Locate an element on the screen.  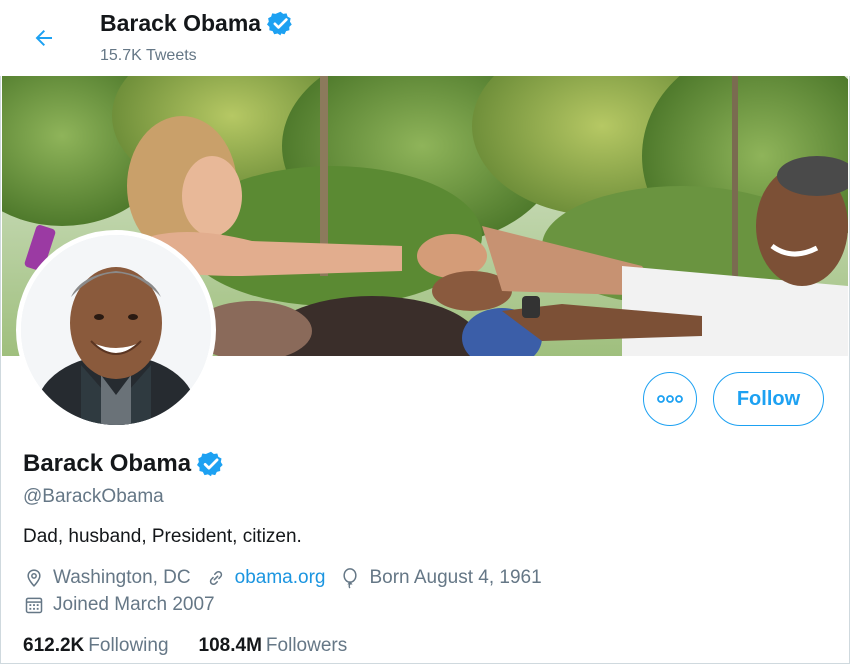
calendar-icon is located at coordinates (34, 605).